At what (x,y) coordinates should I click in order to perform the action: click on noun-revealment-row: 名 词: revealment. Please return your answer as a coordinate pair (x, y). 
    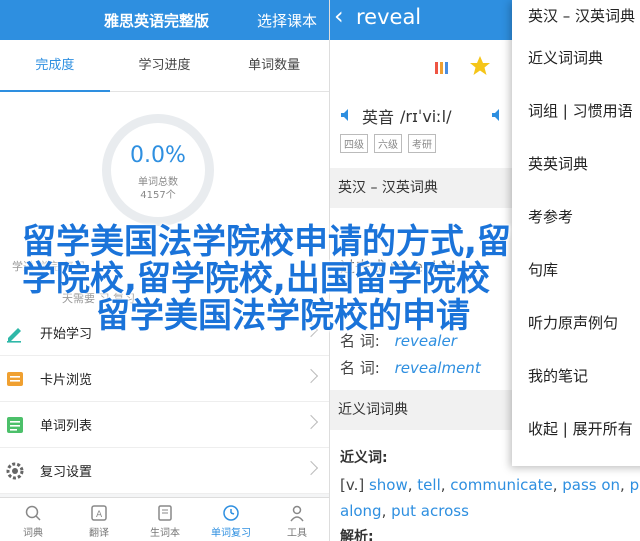
    Looking at the image, I should click on (410, 367).